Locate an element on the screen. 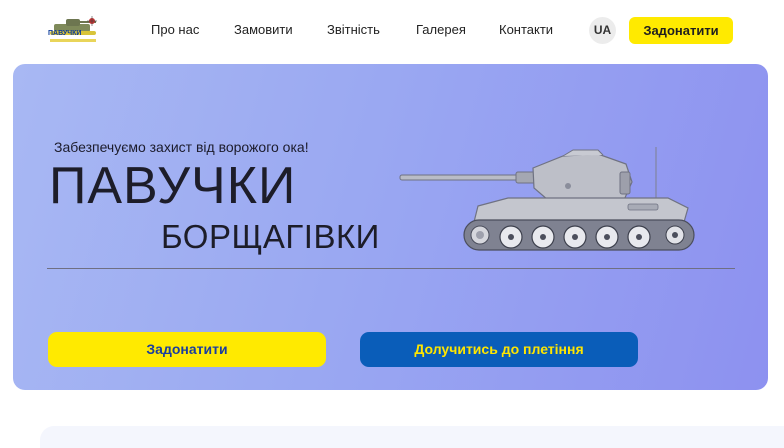  logo-text: ПАВУЧКИ is located at coordinates (65, 33).